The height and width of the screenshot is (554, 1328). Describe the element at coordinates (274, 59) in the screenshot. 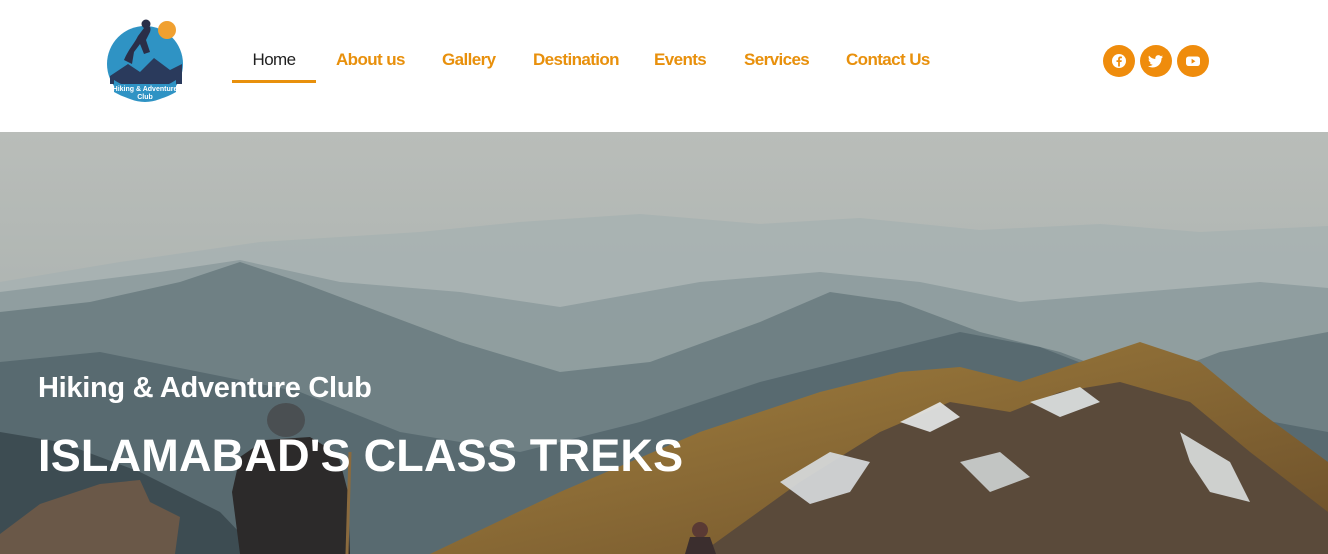

I see `nav-item-label: Home` at that location.